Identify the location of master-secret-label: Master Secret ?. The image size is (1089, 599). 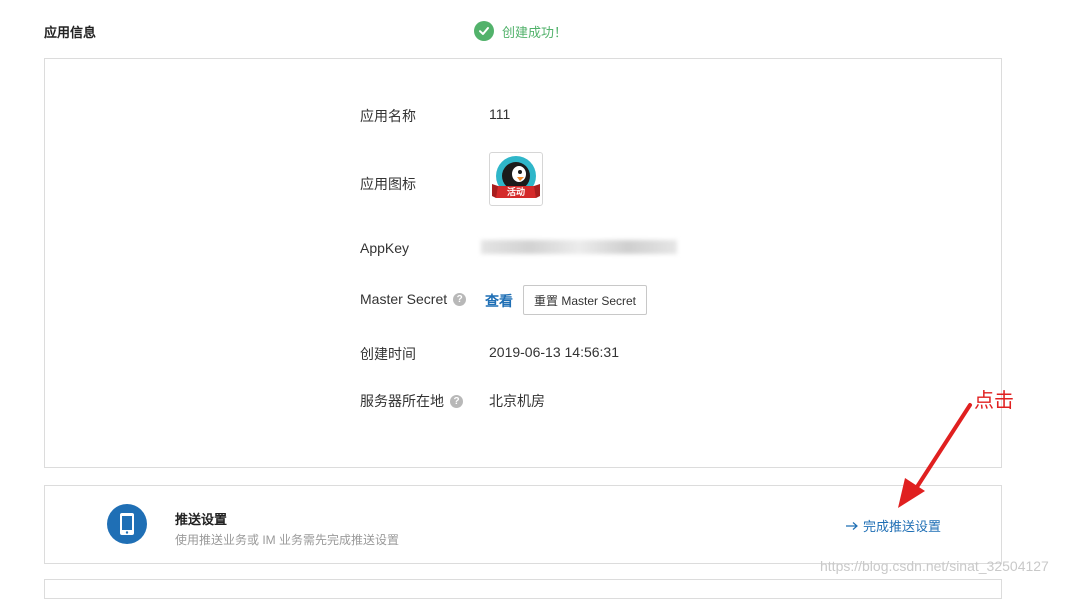
(413, 299).